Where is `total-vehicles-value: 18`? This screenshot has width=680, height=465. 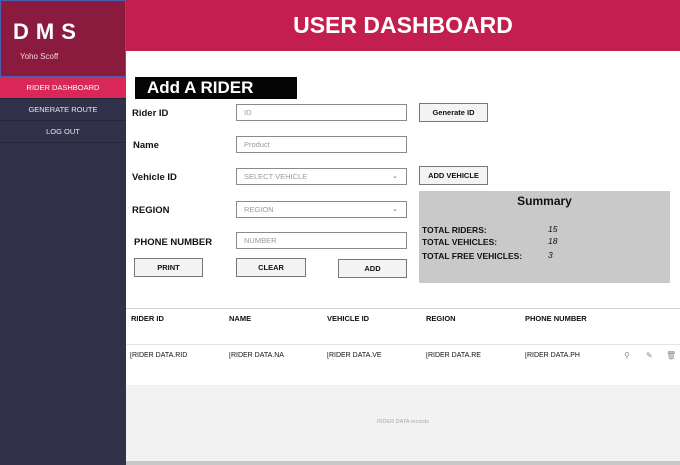 total-vehicles-value: 18 is located at coordinates (553, 241).